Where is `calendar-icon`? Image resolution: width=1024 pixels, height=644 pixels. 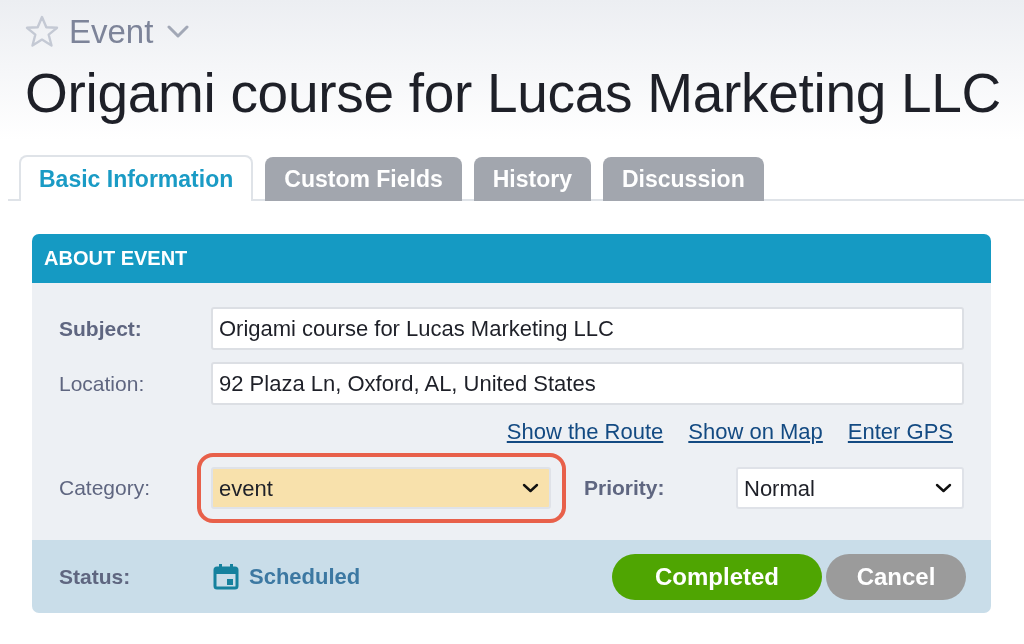
calendar-icon is located at coordinates (226, 576).